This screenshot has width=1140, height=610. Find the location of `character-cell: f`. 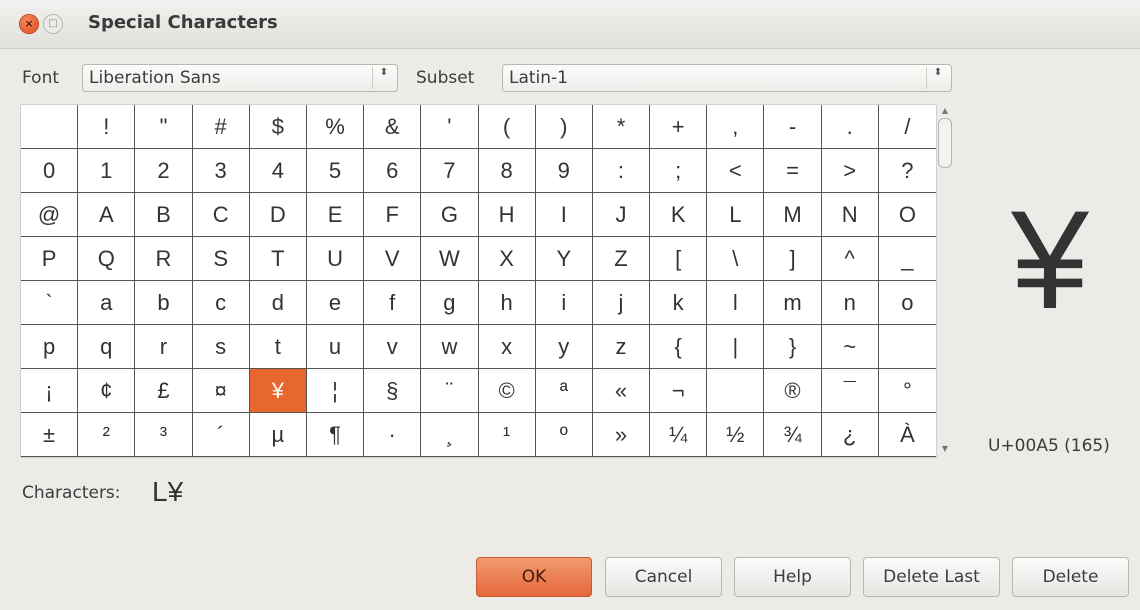

character-cell: f is located at coordinates (393, 303).